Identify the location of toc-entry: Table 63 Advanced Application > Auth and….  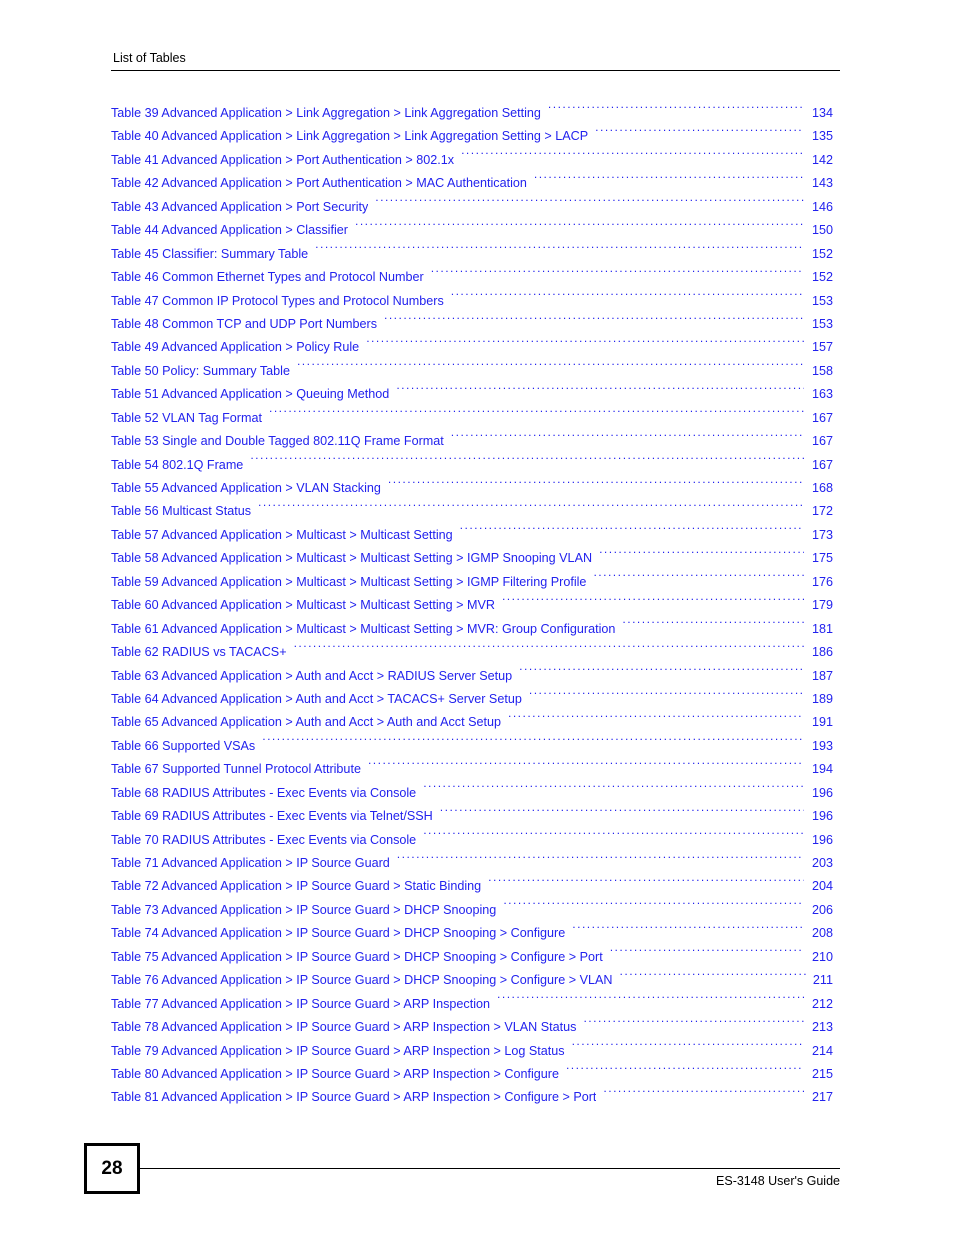
(472, 676).